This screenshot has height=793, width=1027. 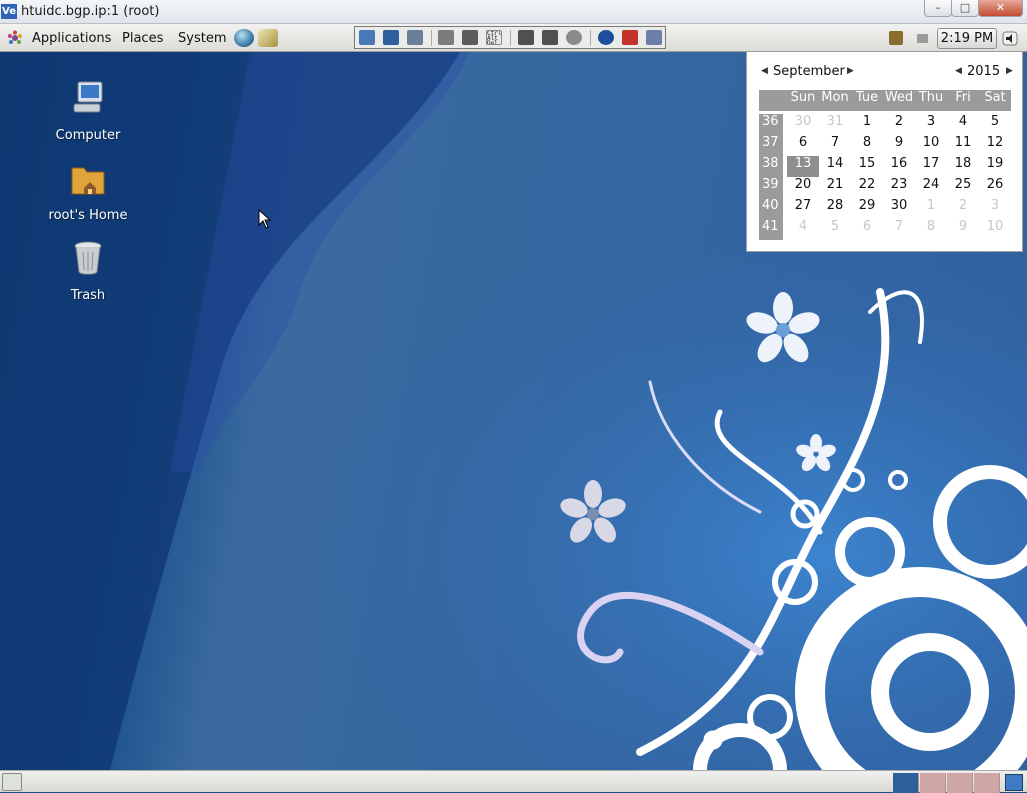 What do you see at coordinates (1010, 38) in the screenshot?
I see `volume-icon` at bounding box center [1010, 38].